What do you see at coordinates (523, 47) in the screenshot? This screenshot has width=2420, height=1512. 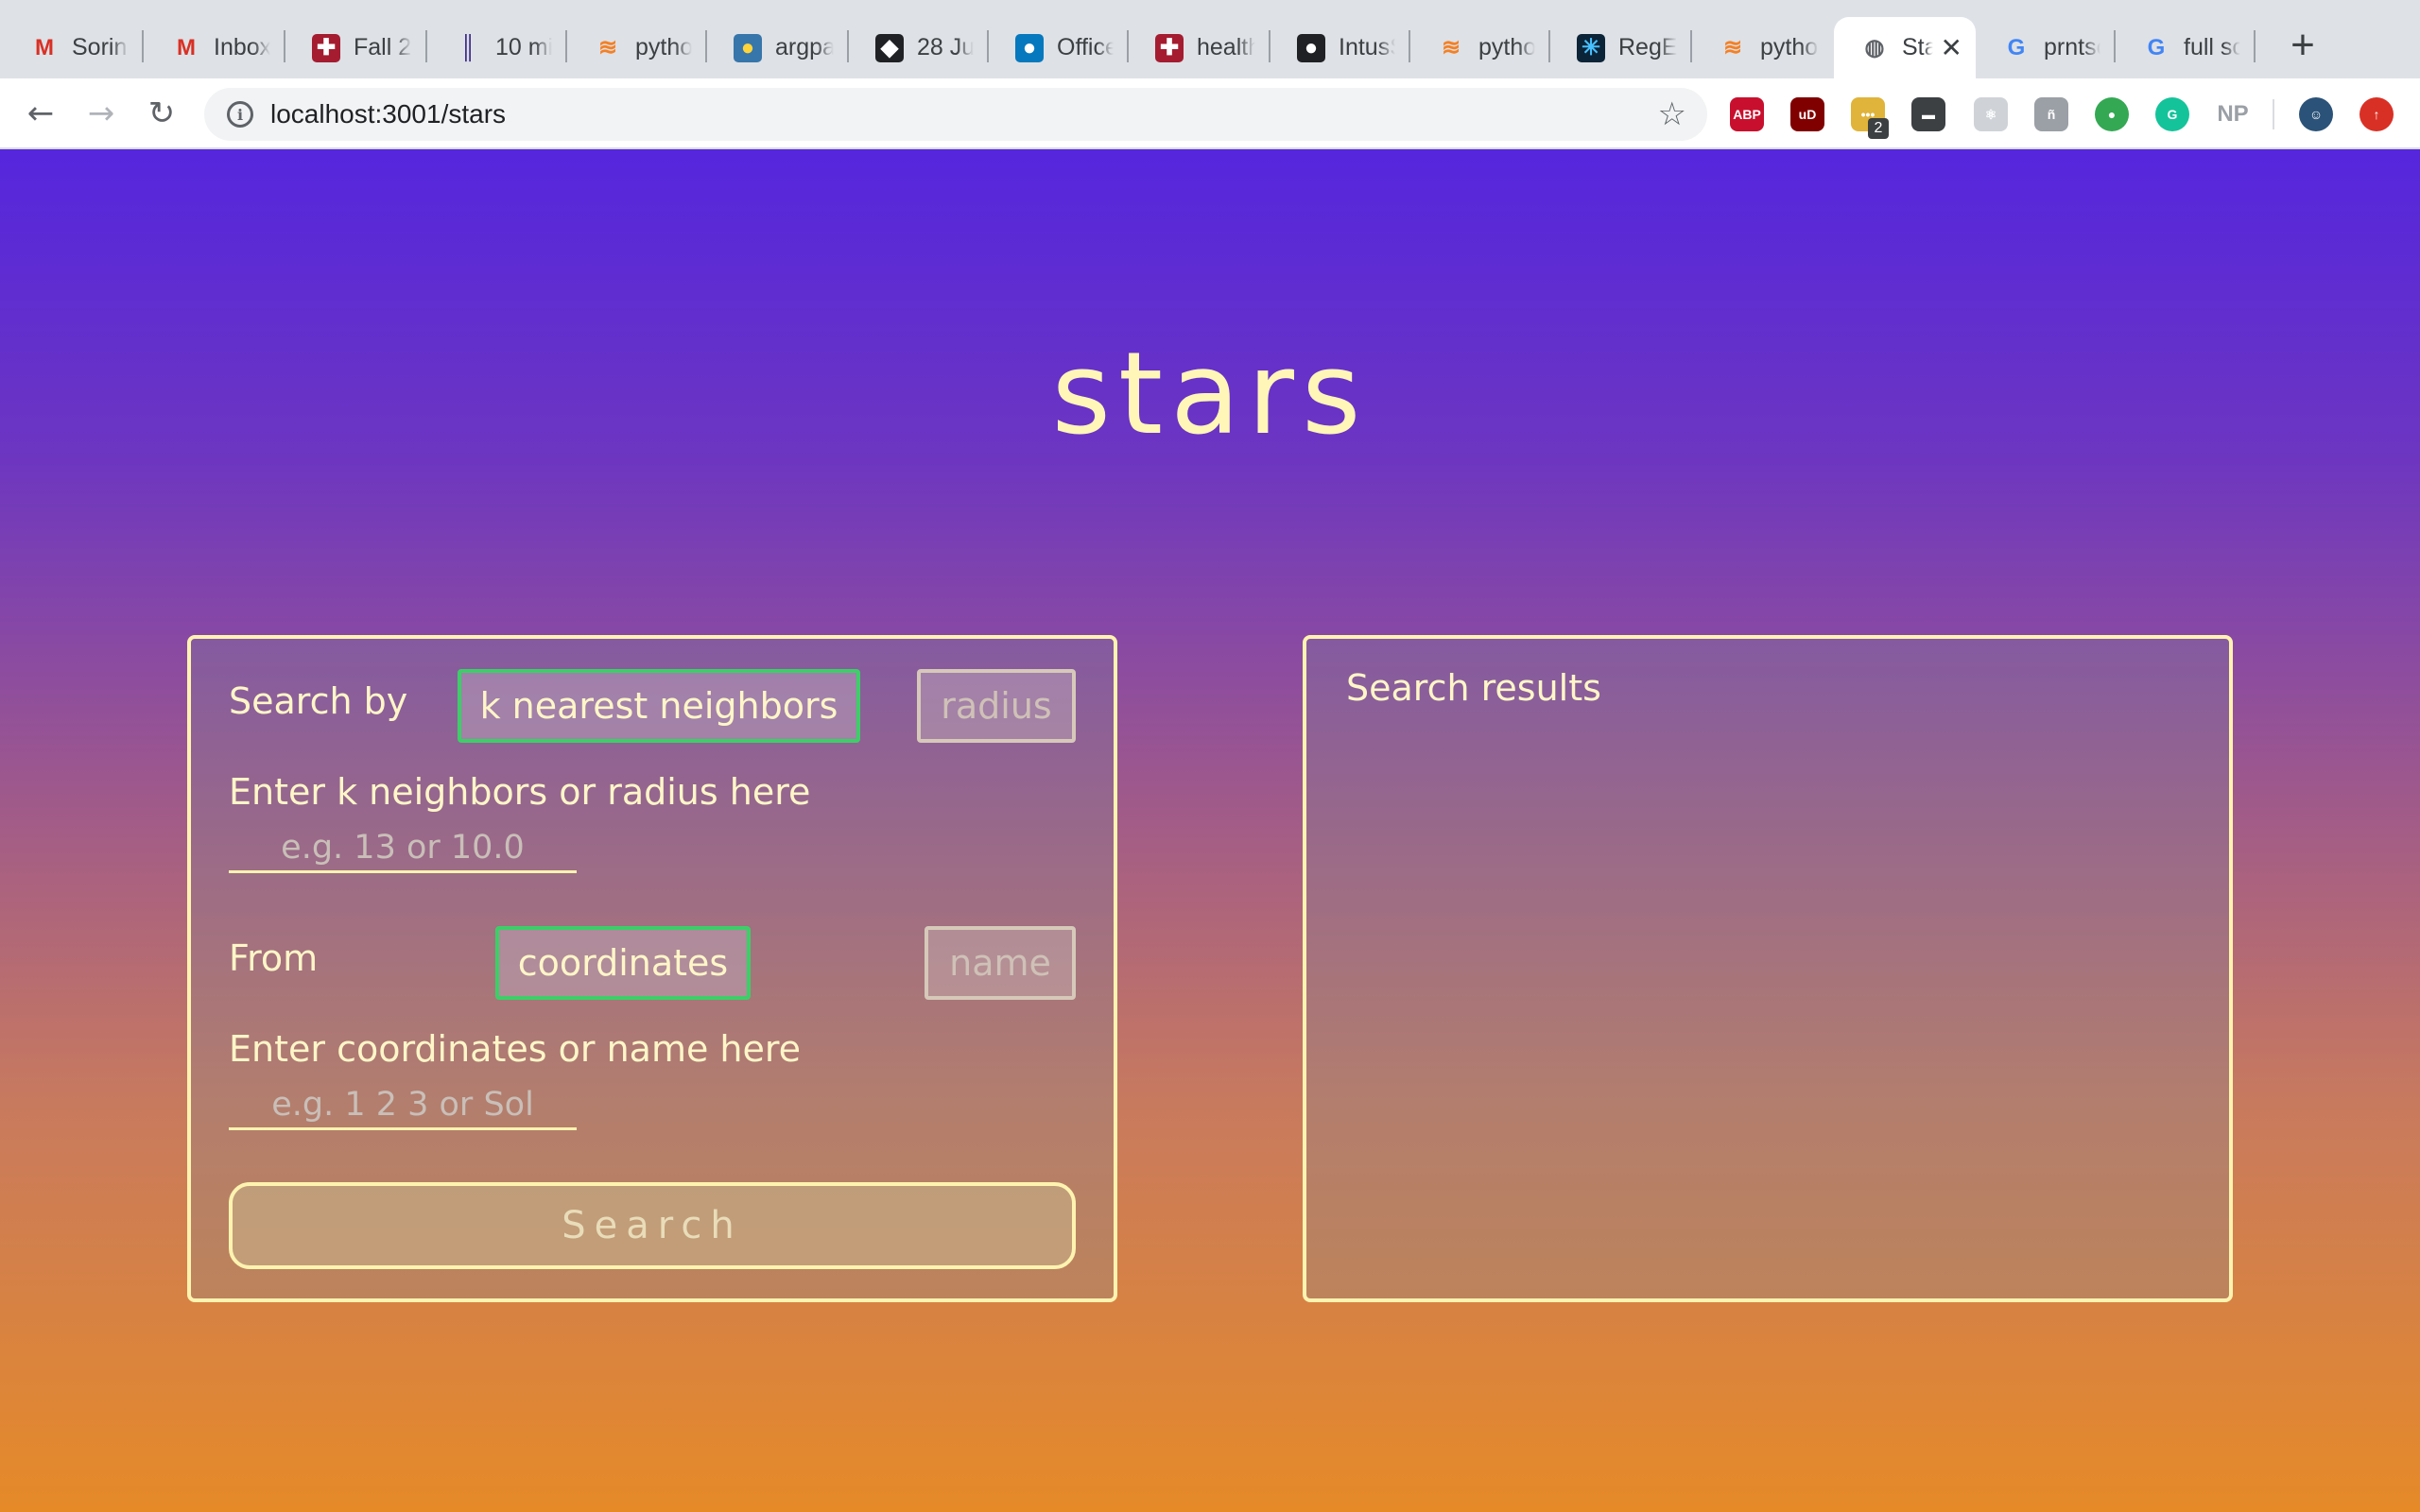 I see `tab-label: 10 min` at bounding box center [523, 47].